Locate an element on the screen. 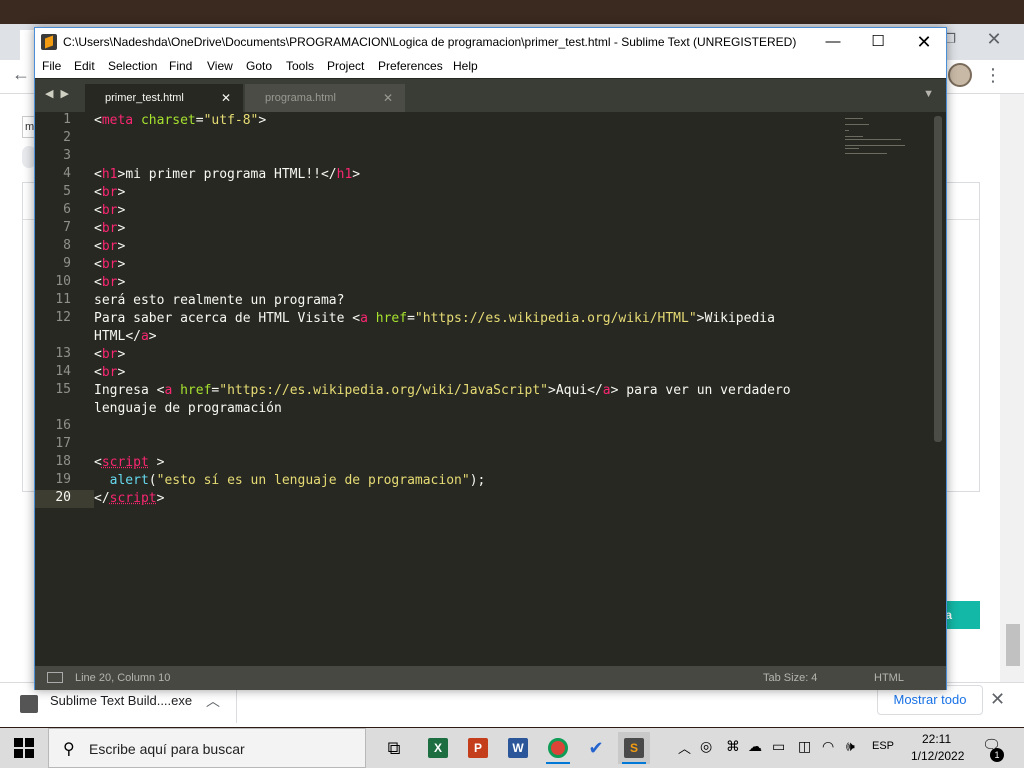 This screenshot has width=1024, height=768. windows-start-icon is located at coordinates (24, 748).